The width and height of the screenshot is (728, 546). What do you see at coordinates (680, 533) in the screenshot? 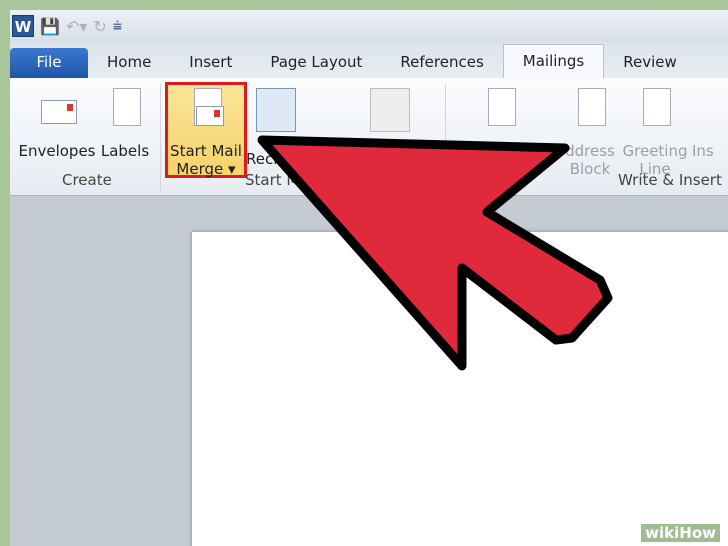
I see `watermark: wikiHow` at bounding box center [680, 533].